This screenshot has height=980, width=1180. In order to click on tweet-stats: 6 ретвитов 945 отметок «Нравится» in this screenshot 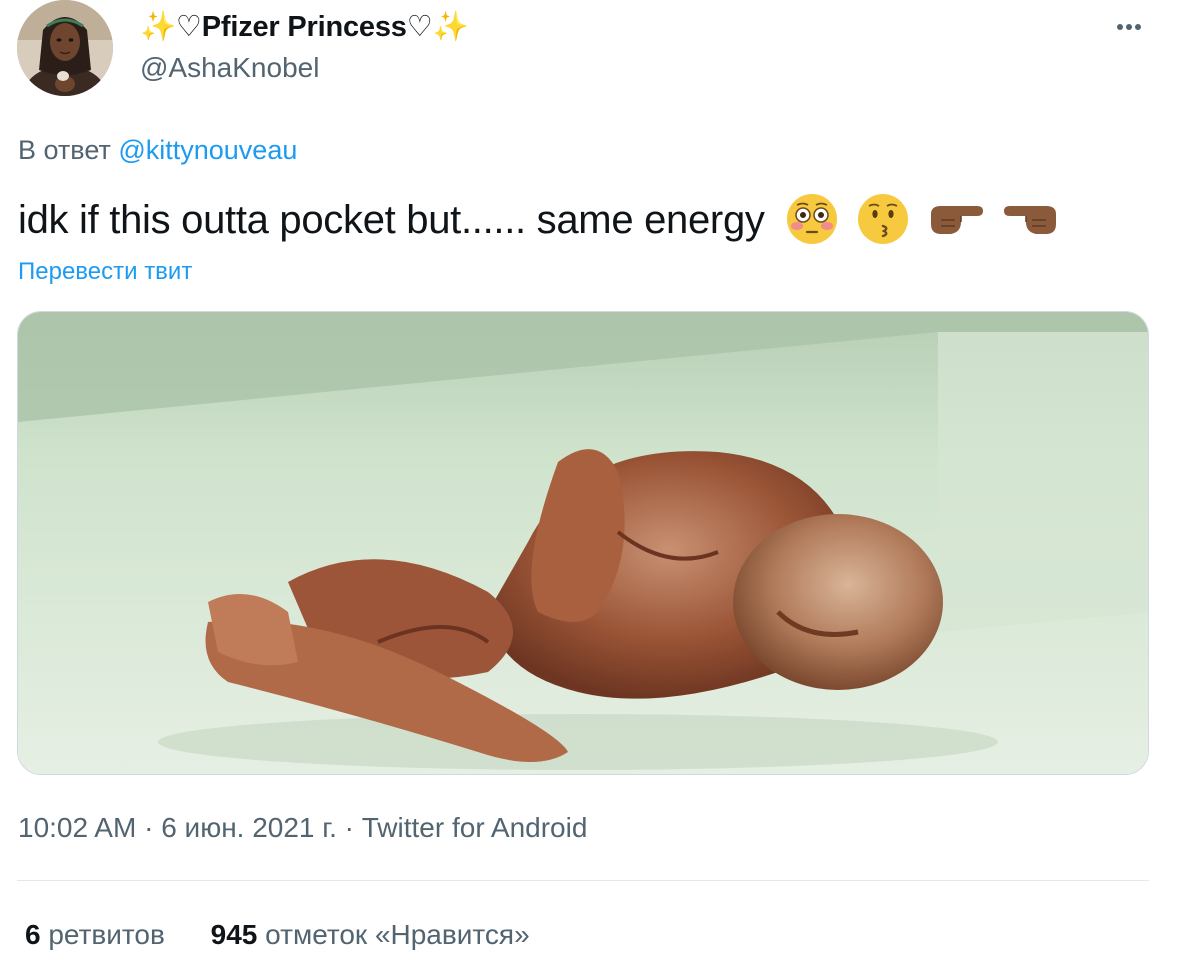, I will do `click(277, 935)`.